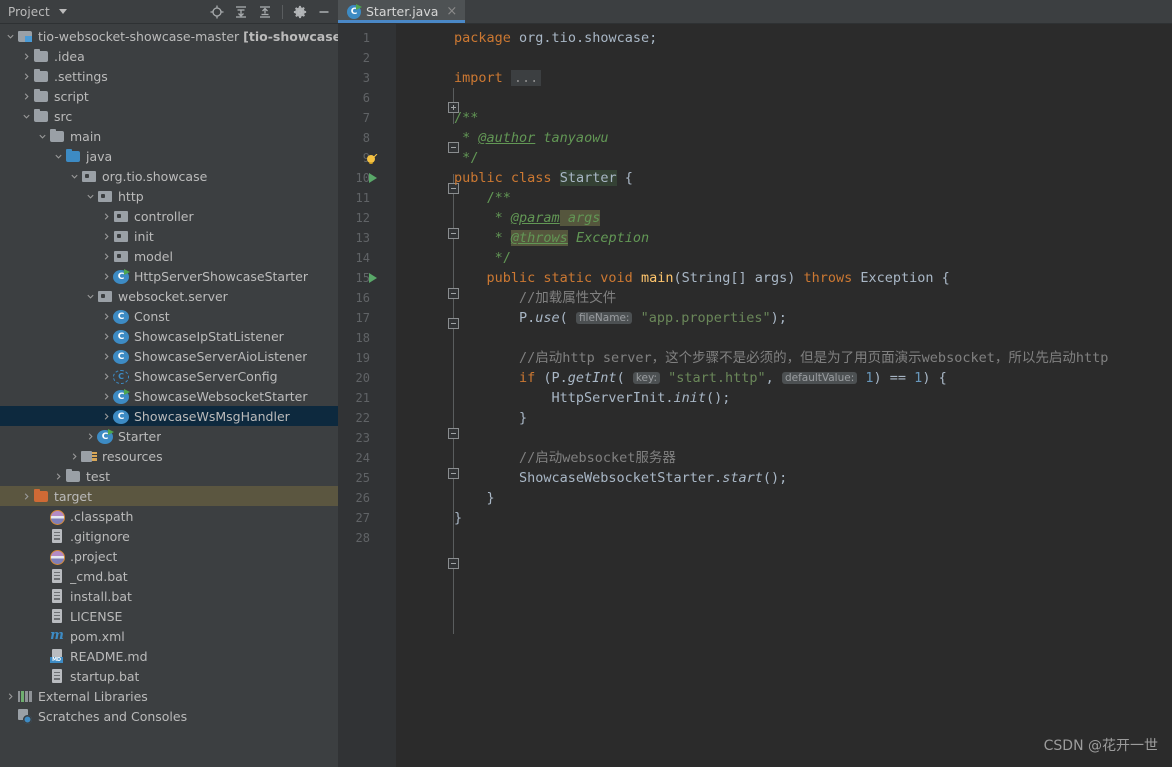 The height and width of the screenshot is (767, 1172). Describe the element at coordinates (367, 78) in the screenshot. I see `gutter-line-3: 3` at that location.